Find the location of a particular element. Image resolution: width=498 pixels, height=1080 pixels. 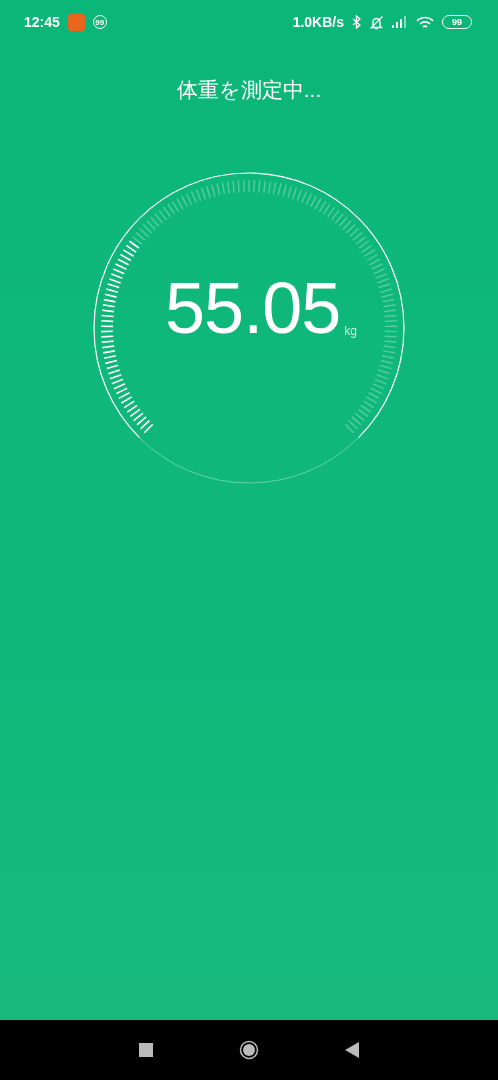

home-button is located at coordinates (249, 1050).